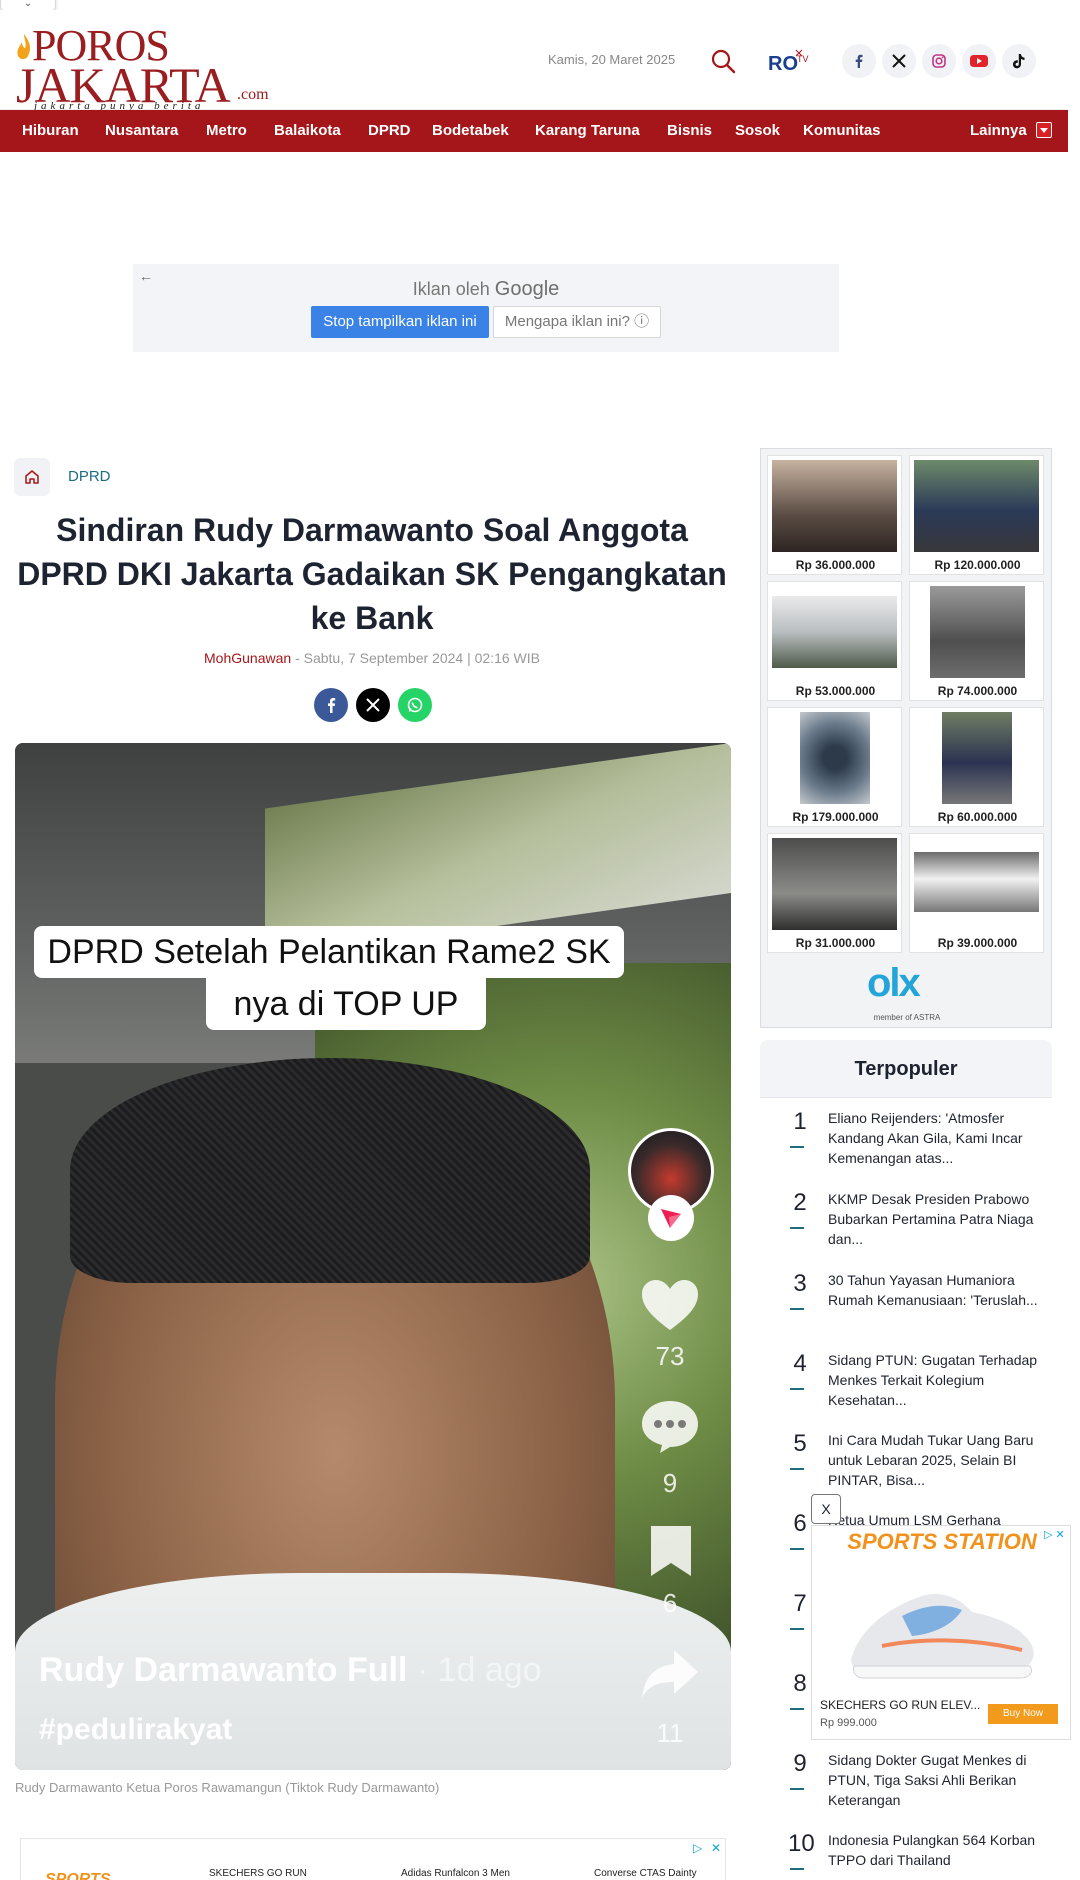 The width and height of the screenshot is (1080, 1880). Describe the element at coordinates (800, 1283) in the screenshot. I see `popular-rank: 3` at that location.